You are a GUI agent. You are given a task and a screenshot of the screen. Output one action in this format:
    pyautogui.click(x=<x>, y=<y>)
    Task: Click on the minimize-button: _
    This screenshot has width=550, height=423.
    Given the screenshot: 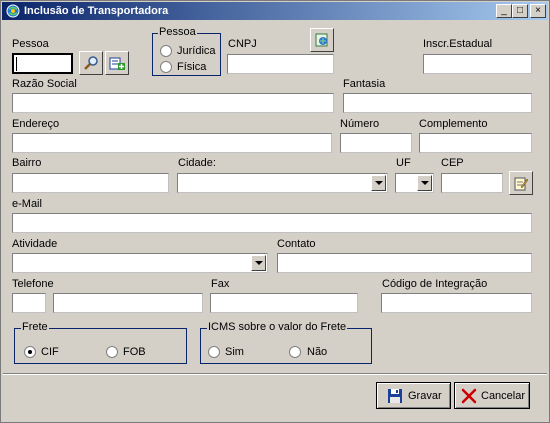 What is the action you would take?
    pyautogui.click(x=504, y=11)
    